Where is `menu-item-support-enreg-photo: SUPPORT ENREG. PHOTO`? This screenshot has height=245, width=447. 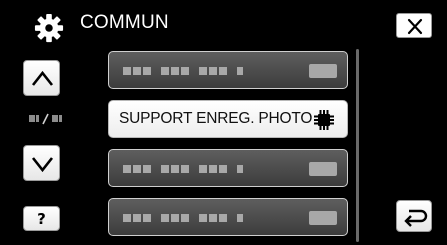 menu-item-support-enreg-photo: SUPPORT ENREG. PHOTO is located at coordinates (228, 119).